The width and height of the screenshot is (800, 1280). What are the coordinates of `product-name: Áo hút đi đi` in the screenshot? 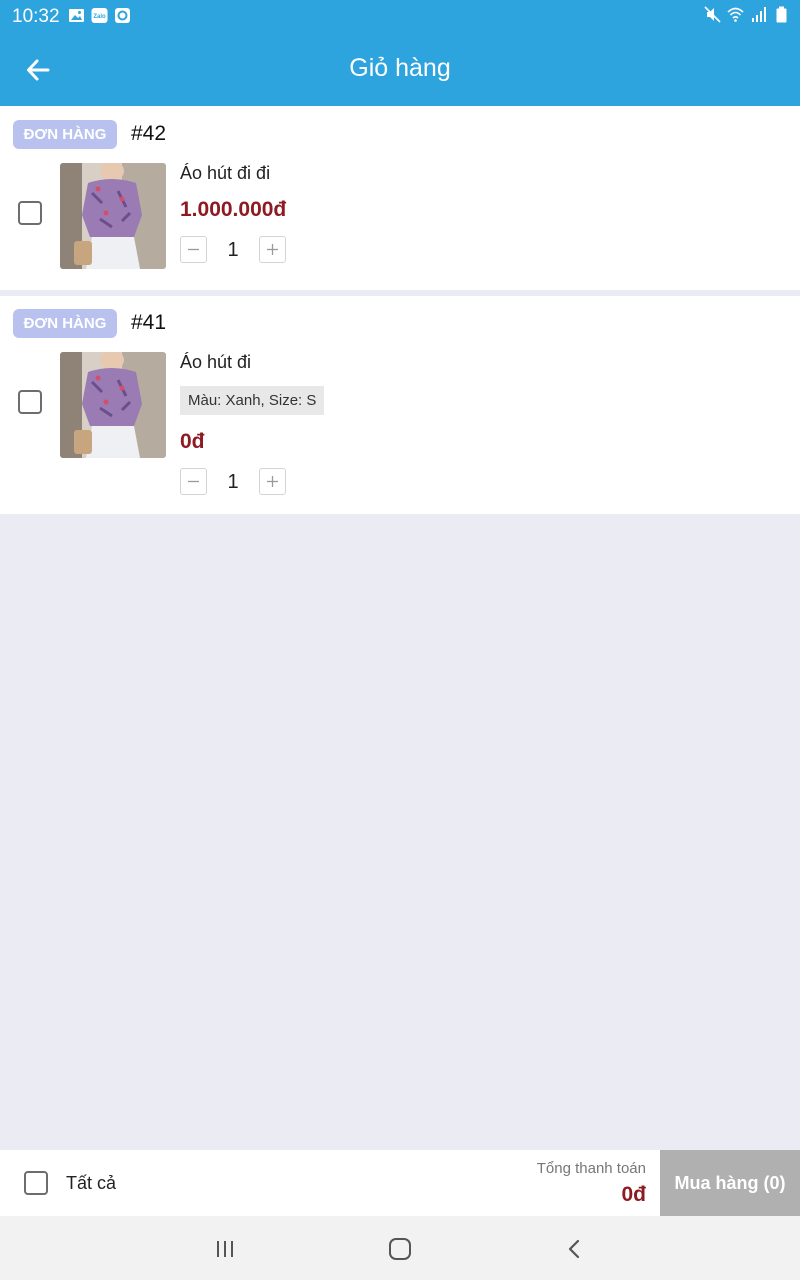 It's located at (225, 173).